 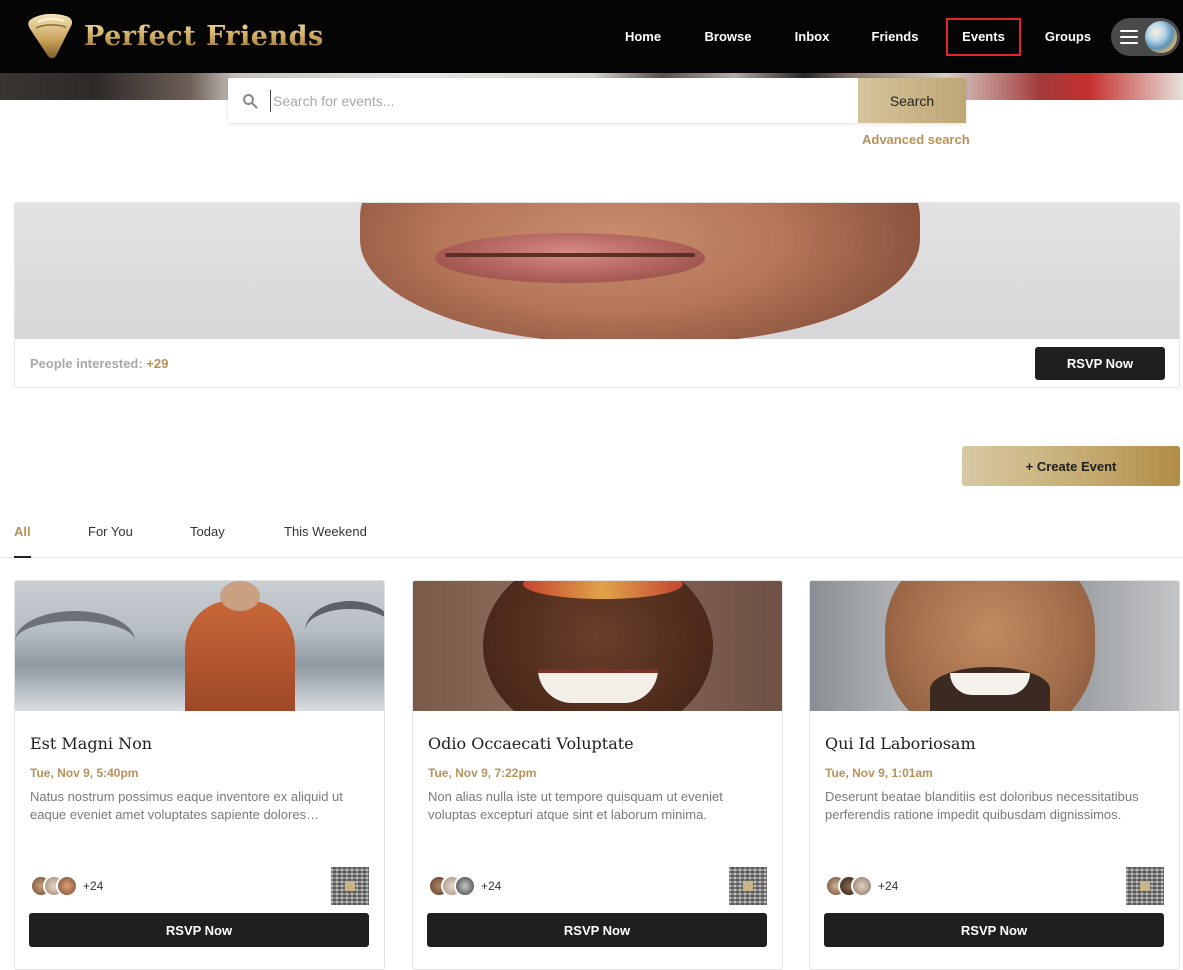 What do you see at coordinates (22, 541) in the screenshot?
I see `tab-all: All` at bounding box center [22, 541].